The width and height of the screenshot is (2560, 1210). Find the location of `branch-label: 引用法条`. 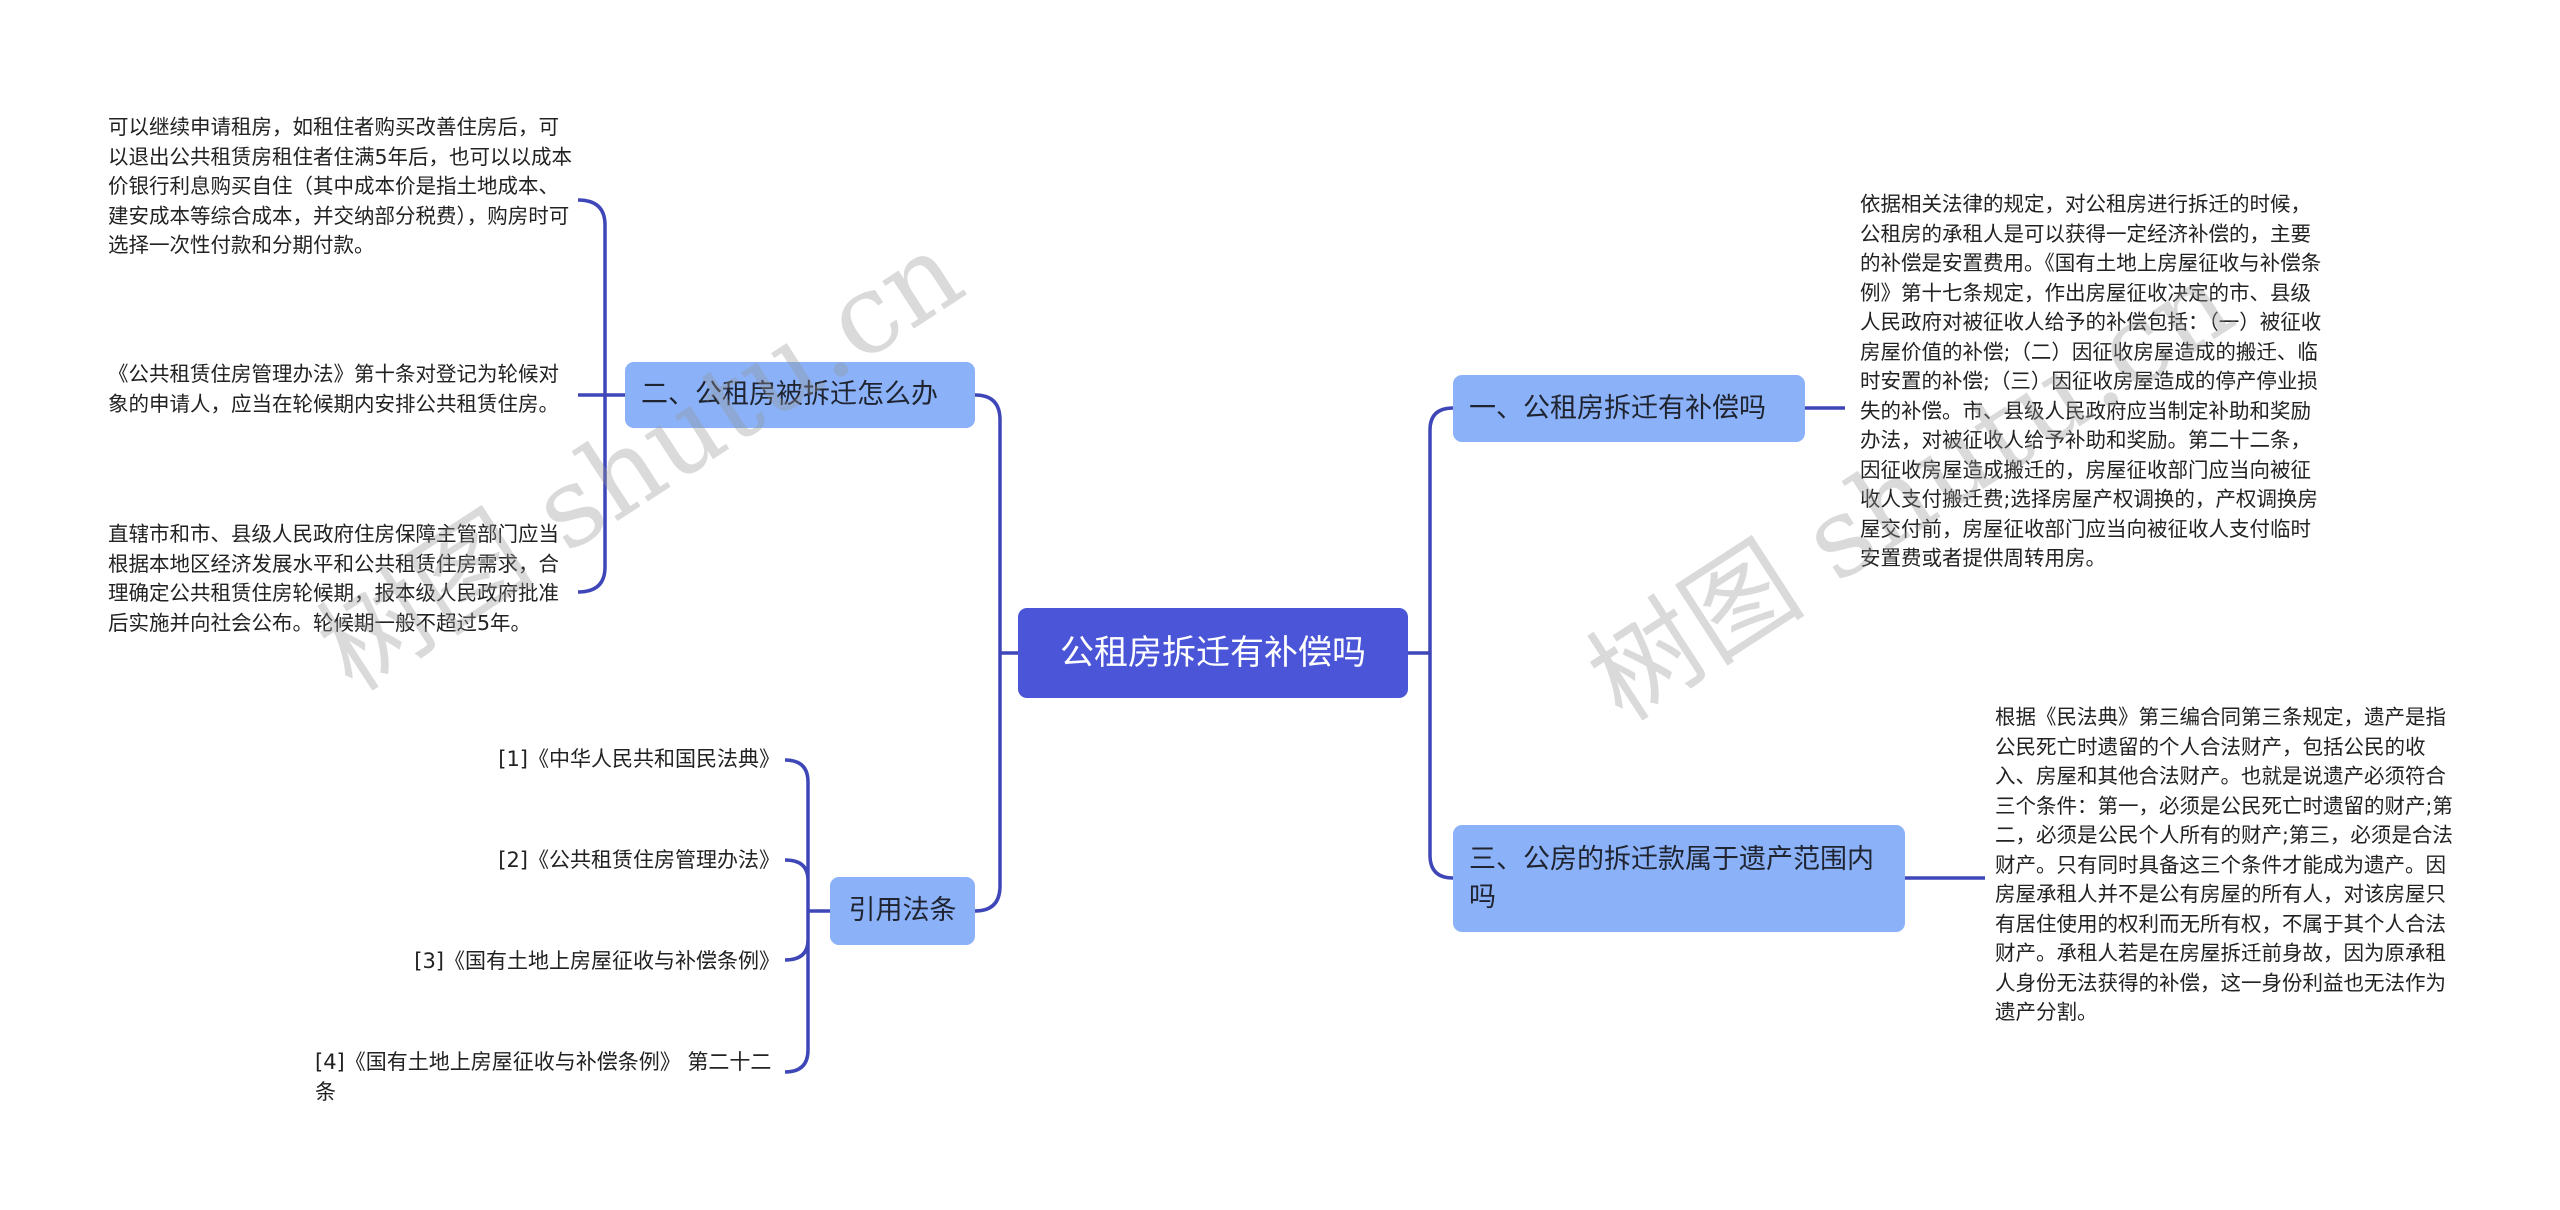

branch-label: 引用法条 is located at coordinates (902, 910).